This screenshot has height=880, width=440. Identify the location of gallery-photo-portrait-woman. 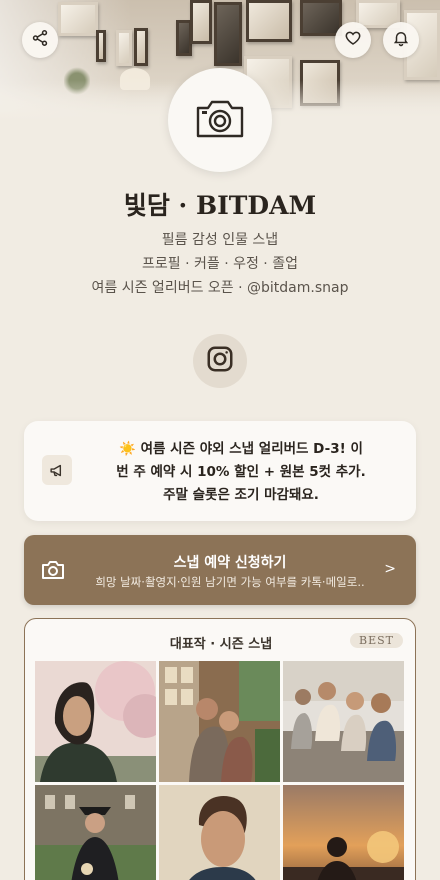
(95, 721).